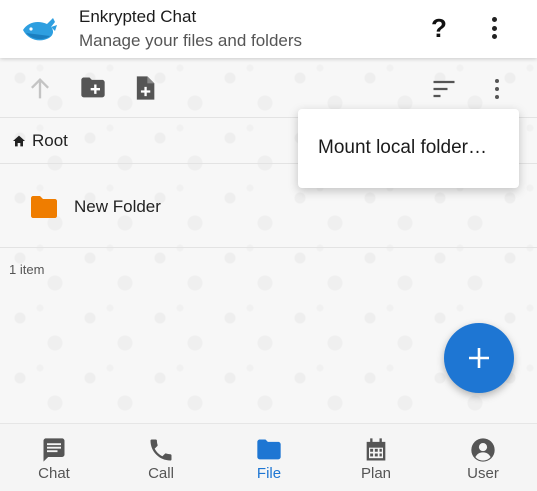 The image size is (537, 491). Describe the element at coordinates (54, 473) in the screenshot. I see `nav-label-chat: Chat` at that location.